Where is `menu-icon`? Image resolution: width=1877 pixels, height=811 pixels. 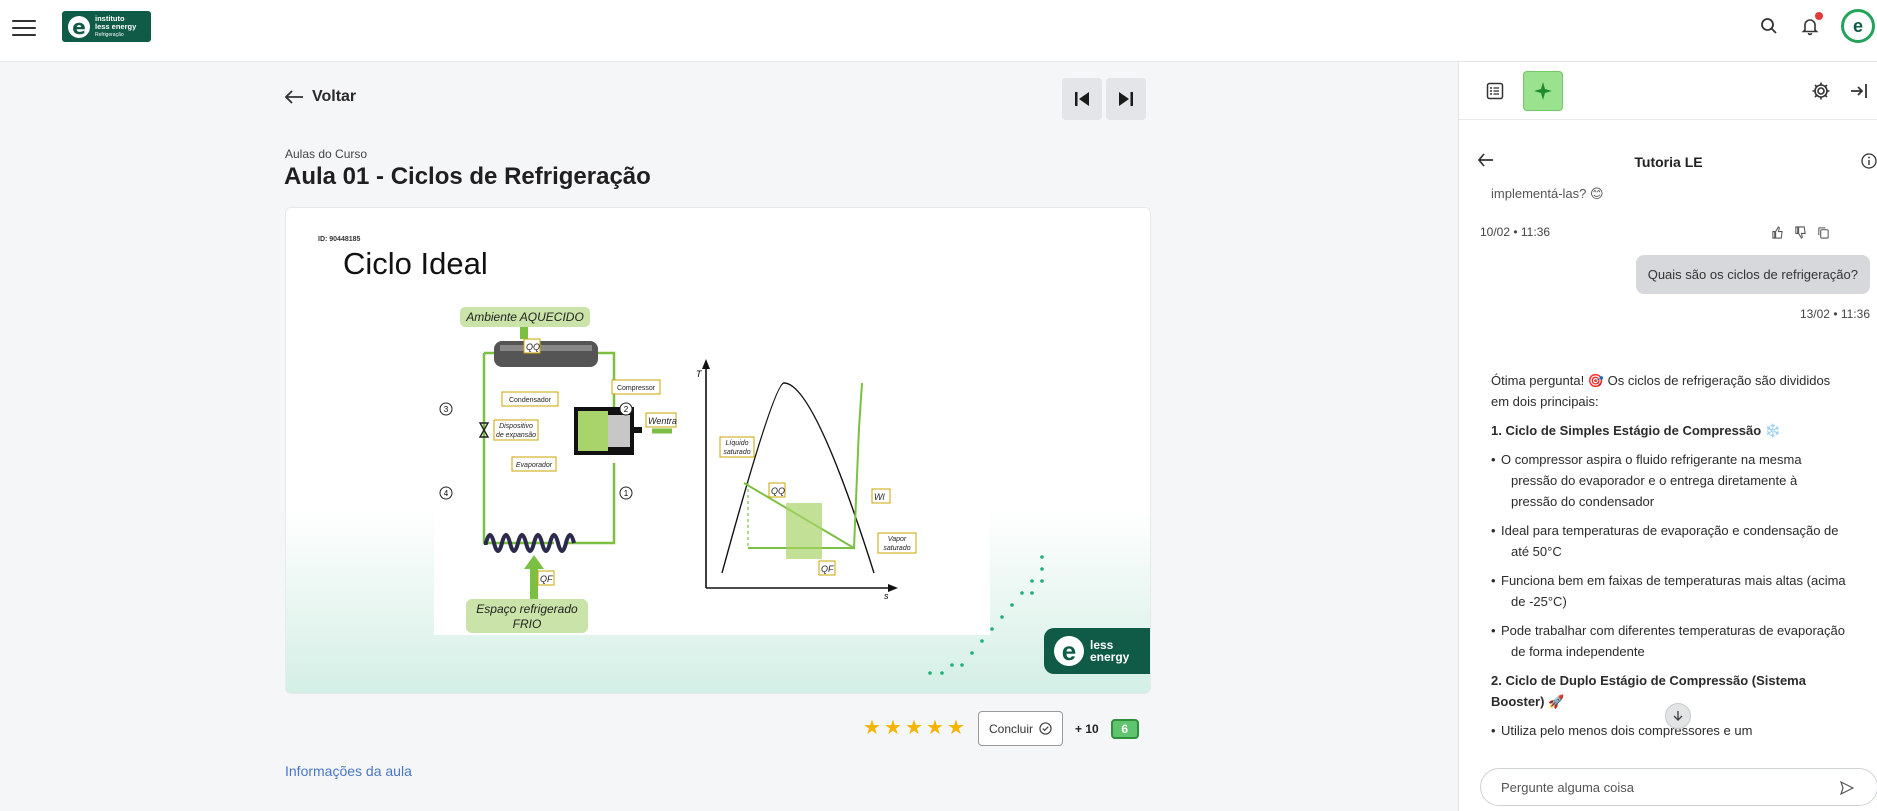 menu-icon is located at coordinates (24, 28).